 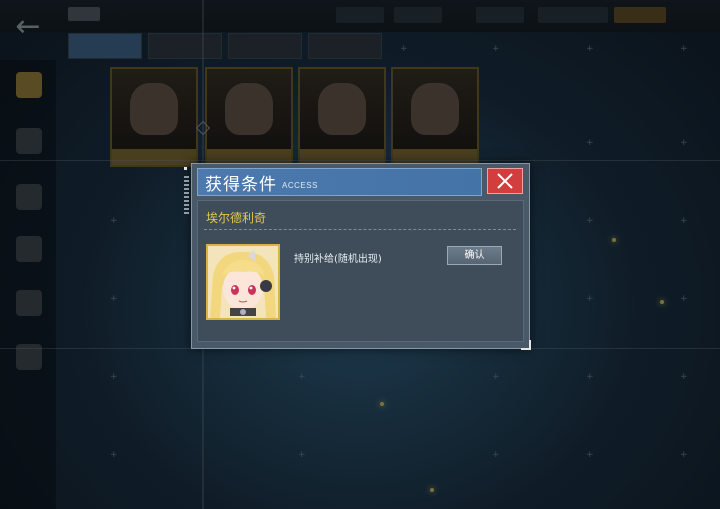 I want to click on character-portrait-art, so click(x=243, y=282).